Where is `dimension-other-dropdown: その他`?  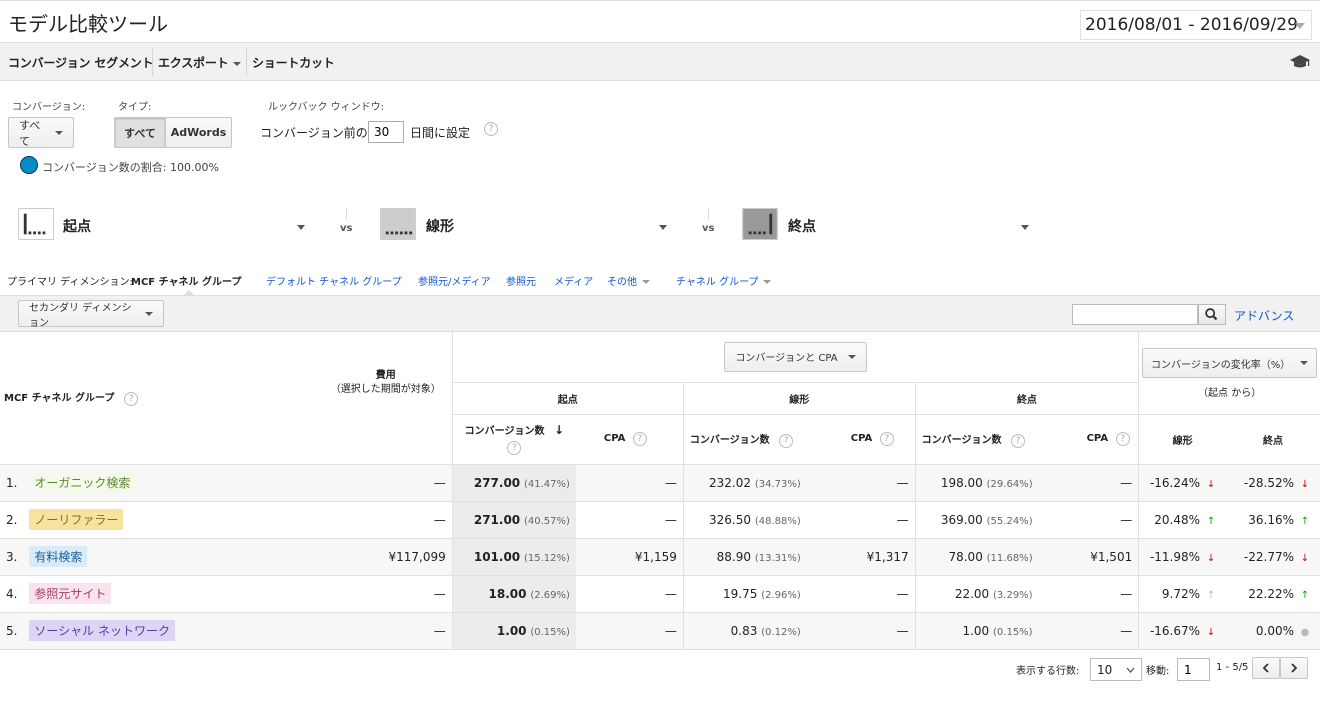 dimension-other-dropdown: その他 is located at coordinates (628, 280).